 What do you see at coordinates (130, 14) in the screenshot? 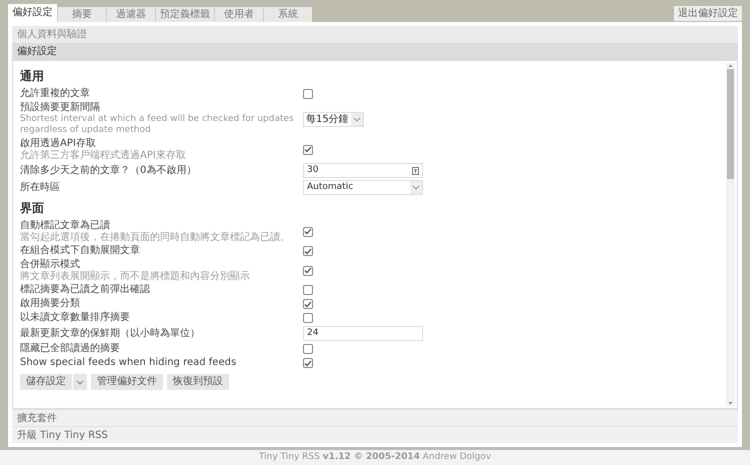
I see `tab: 過濾器` at bounding box center [130, 14].